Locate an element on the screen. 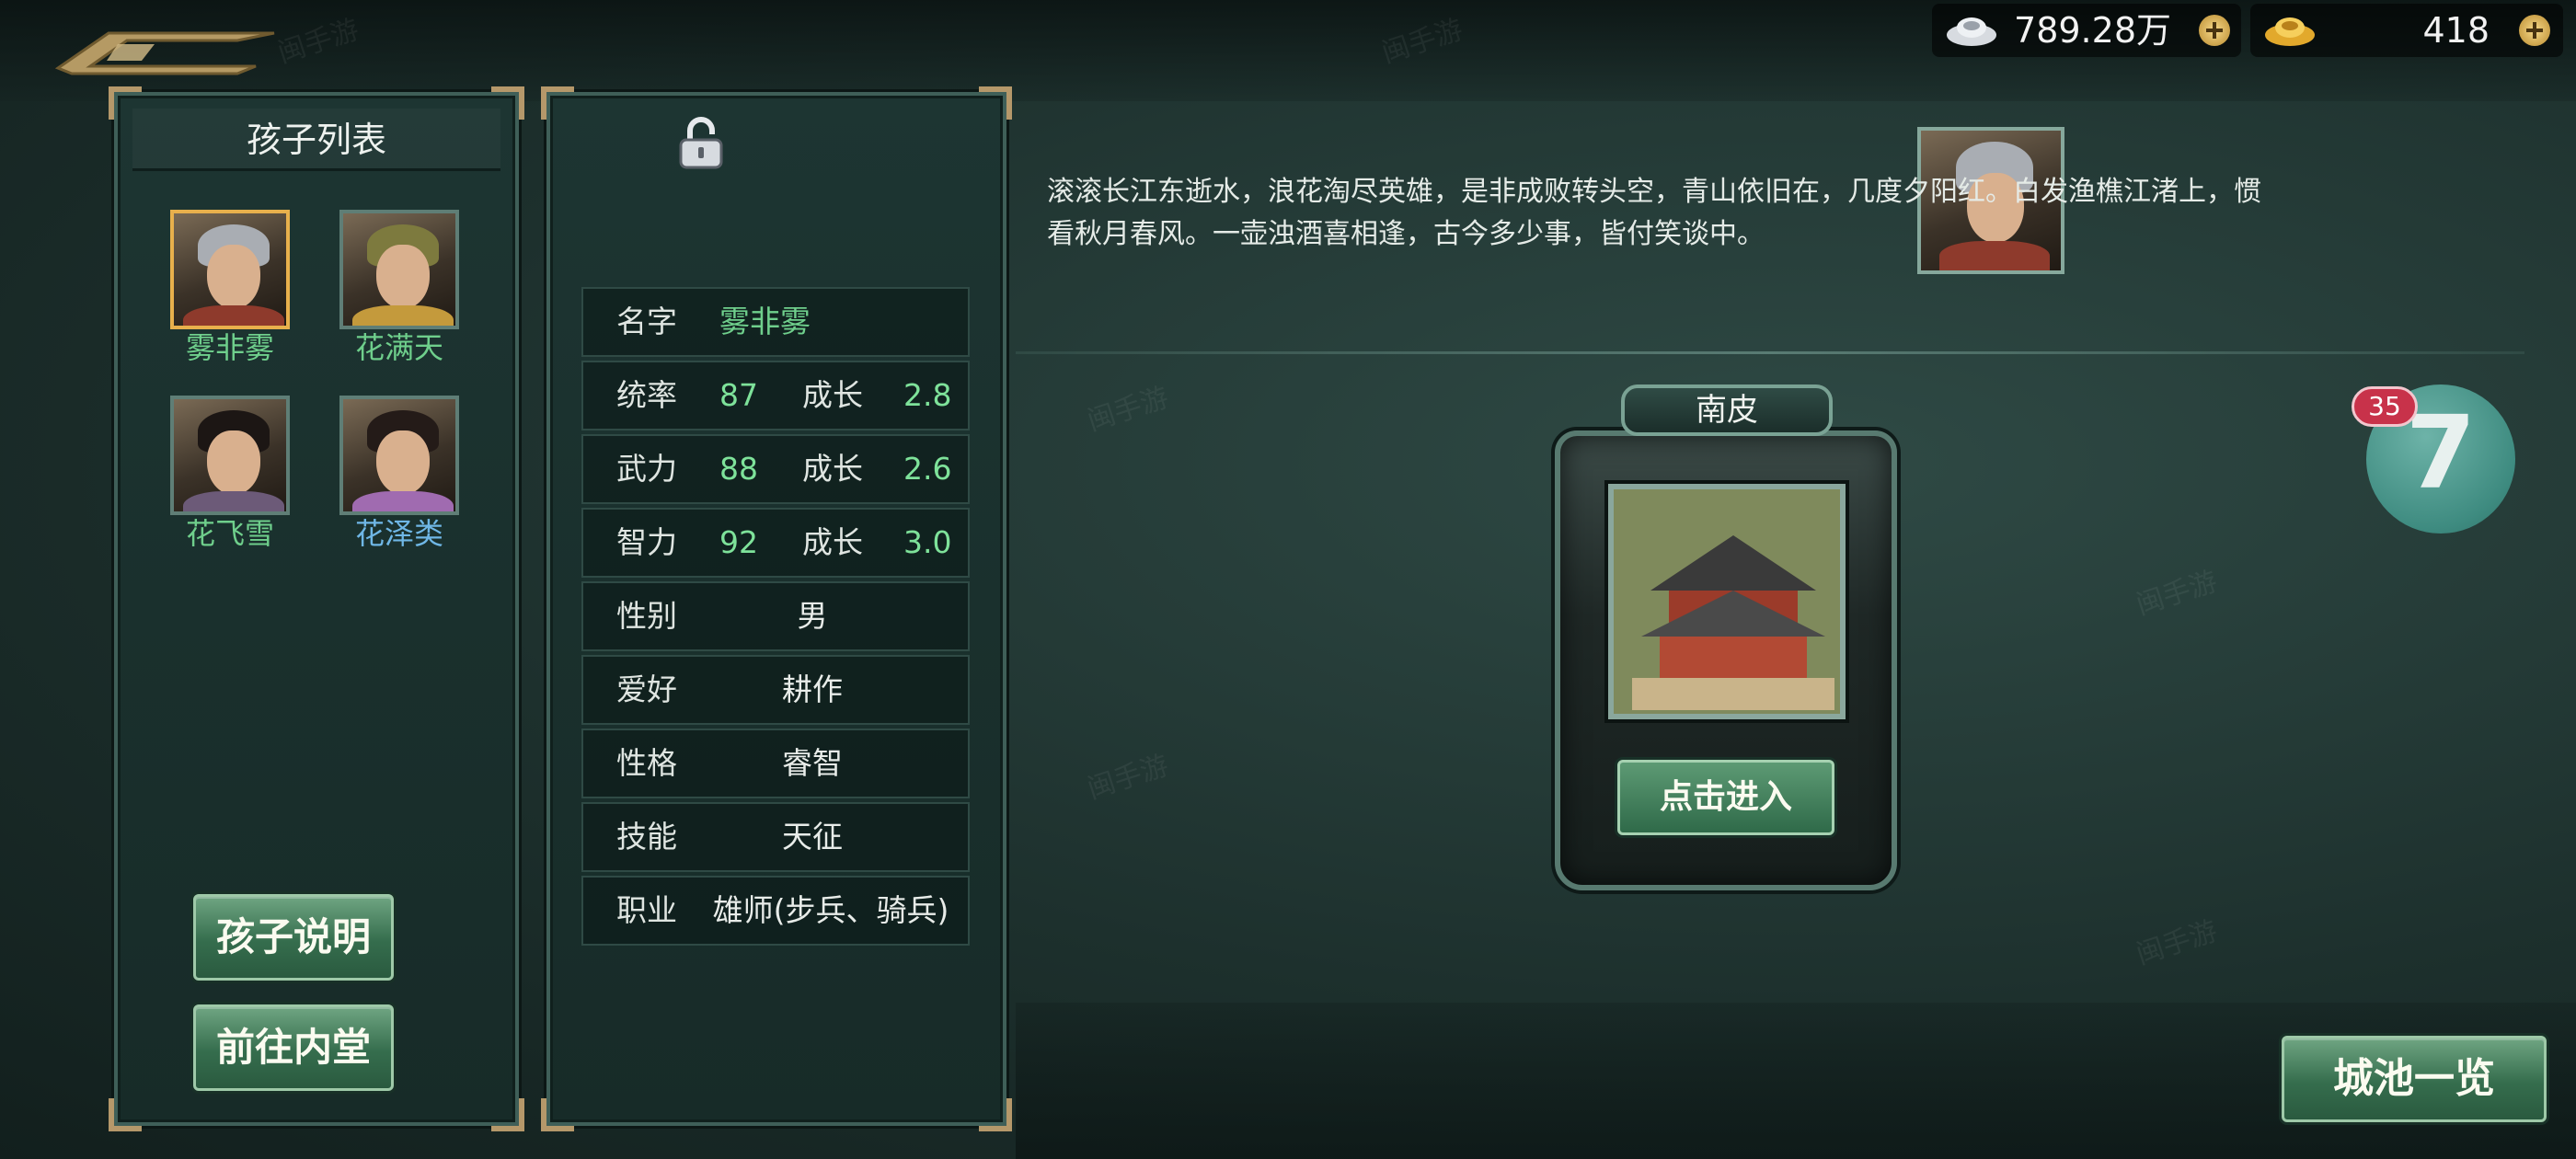 The height and width of the screenshot is (1159, 2576). skill-value: 天征 is located at coordinates (812, 837).